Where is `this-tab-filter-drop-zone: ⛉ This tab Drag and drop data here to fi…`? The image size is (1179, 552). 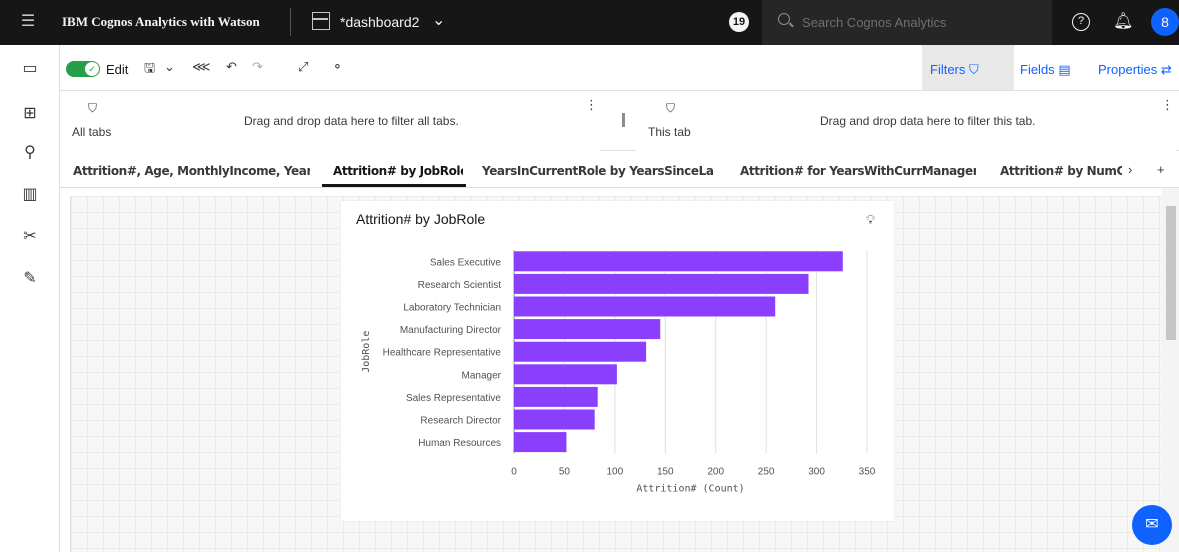 this-tab-filter-drop-zone: ⛉ This tab Drag and drop data here to fi… is located at coordinates (906, 121).